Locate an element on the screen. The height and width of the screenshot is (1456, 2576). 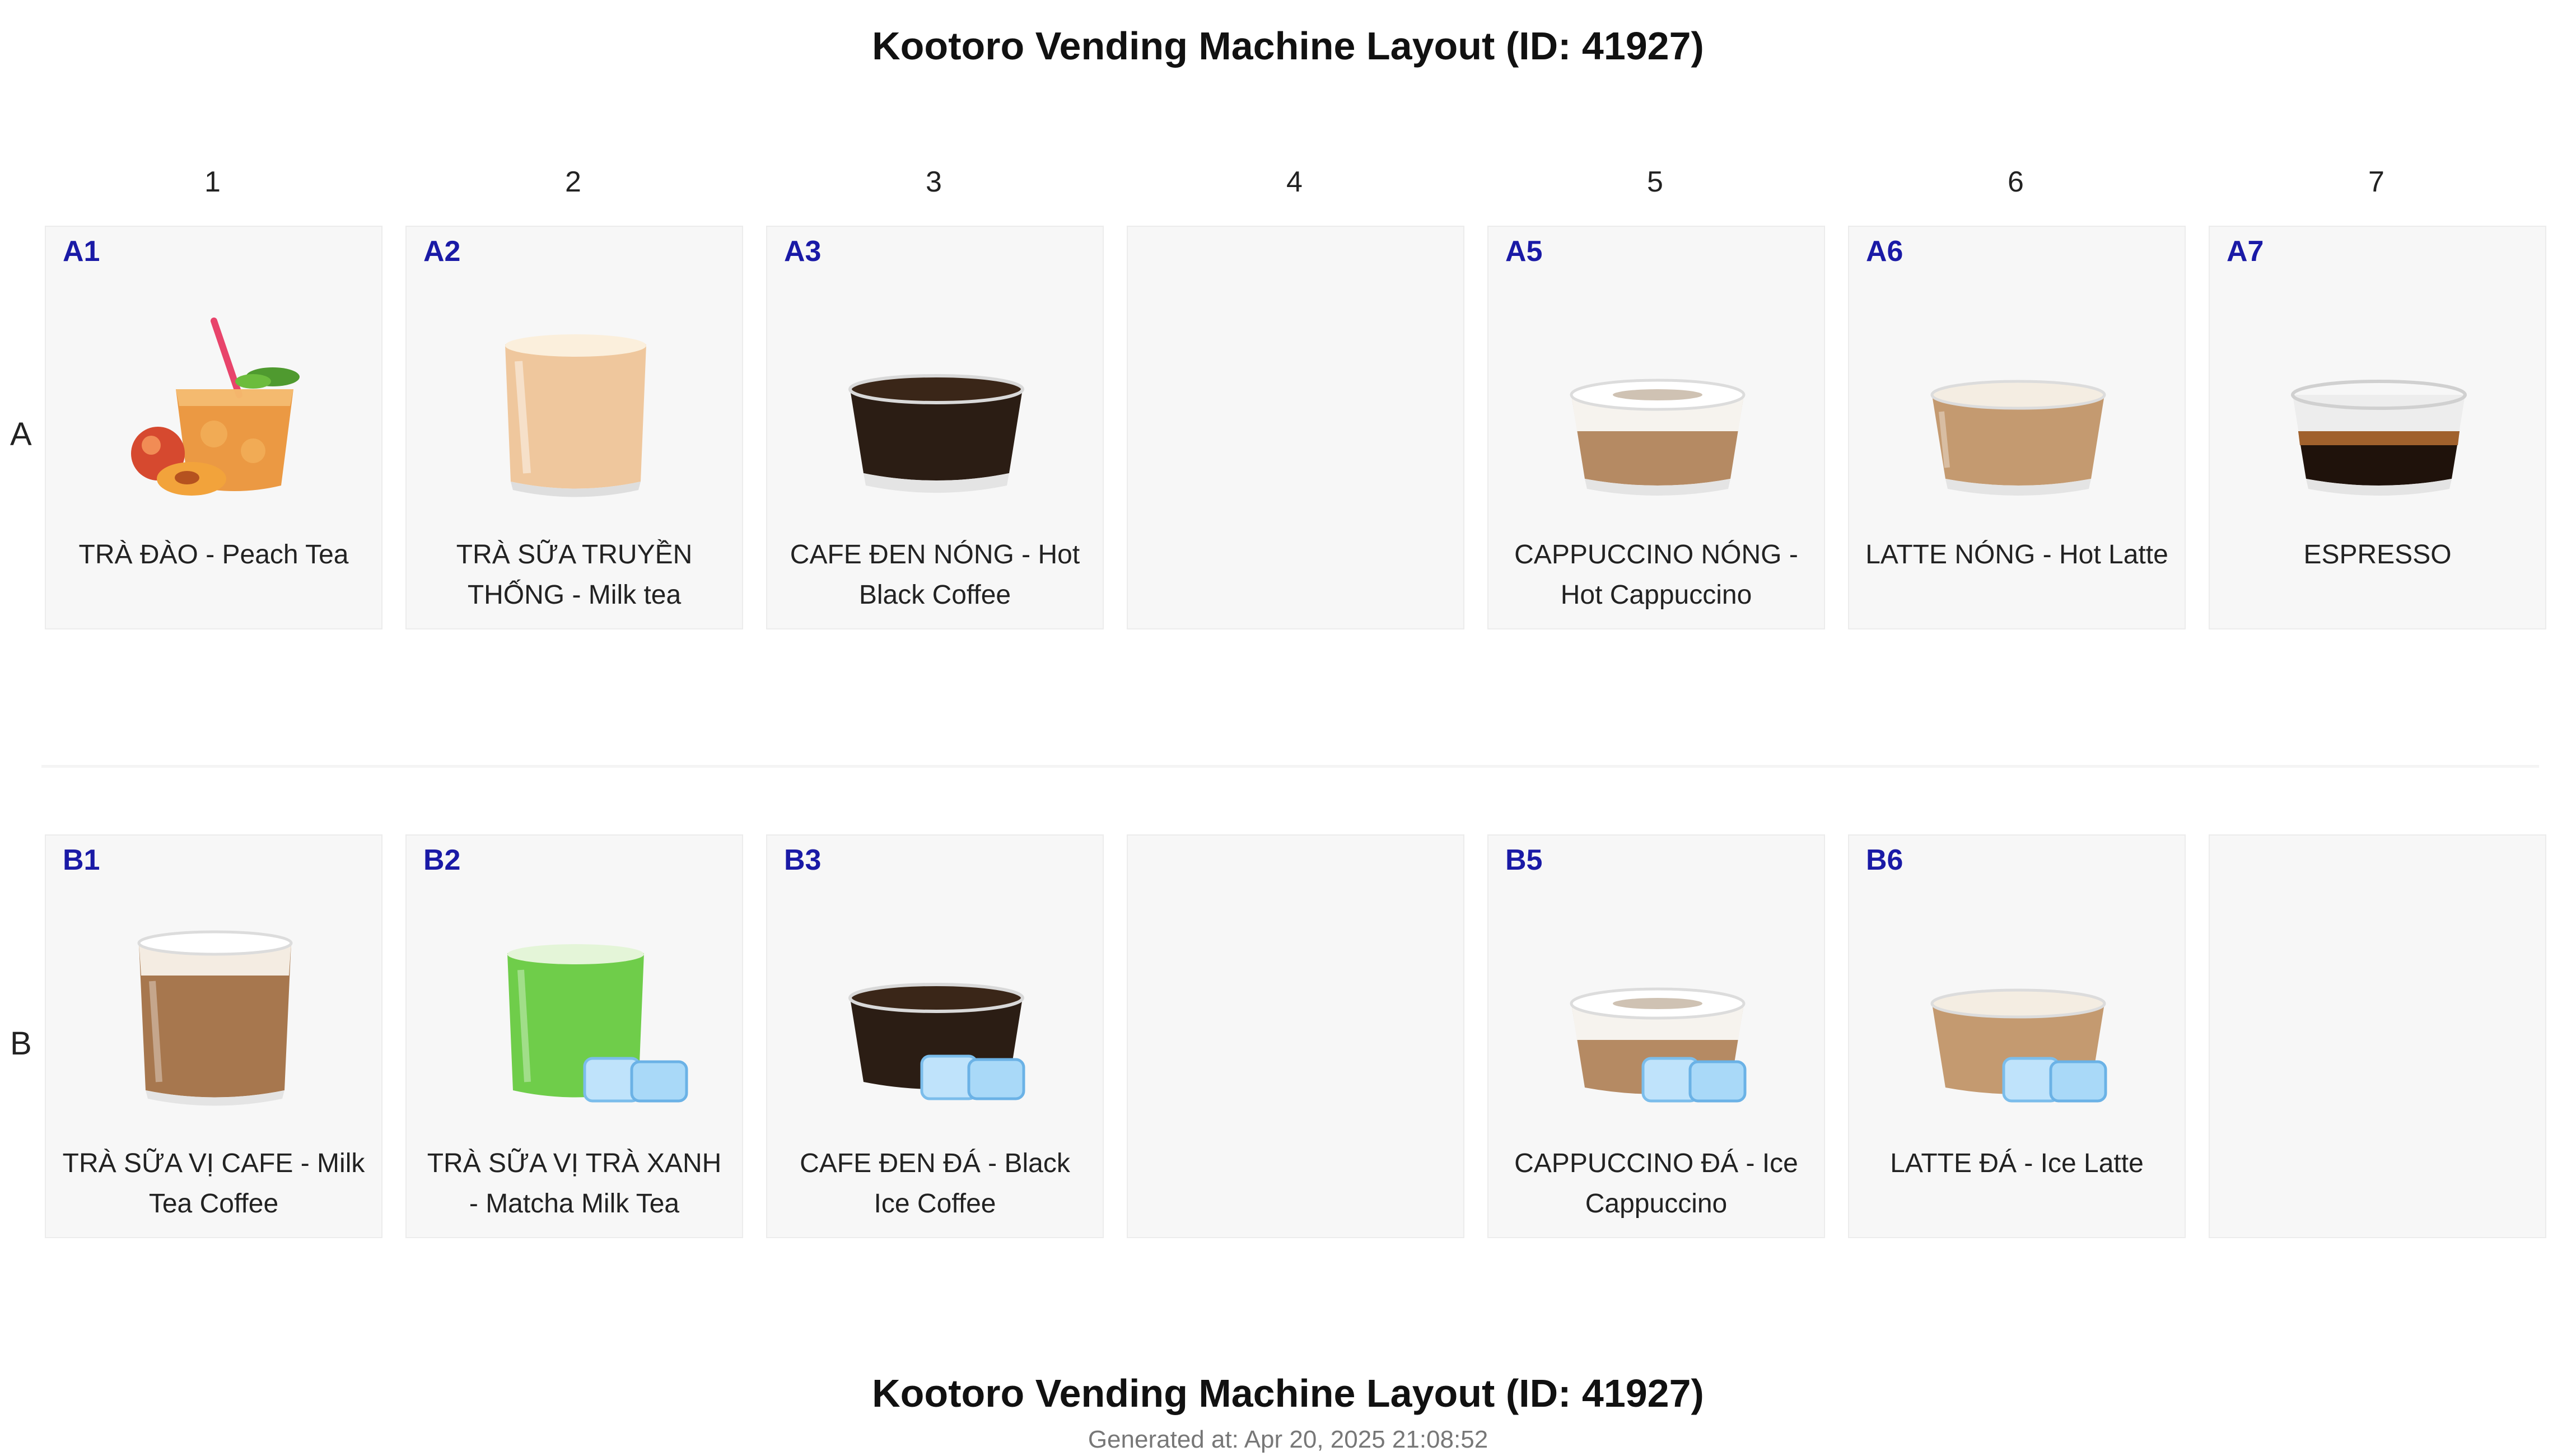
slot-a2: A2 TRÀ SỮA TRUYỀN THỐNG - Milk tea is located at coordinates (574, 428).